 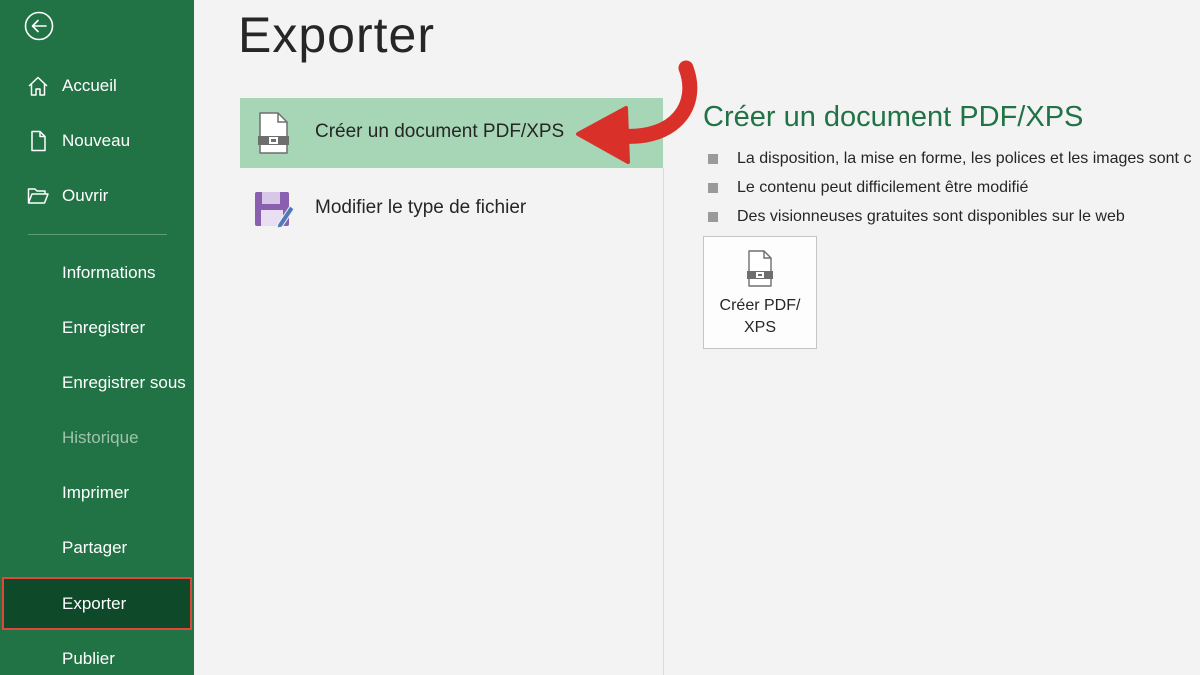 What do you see at coordinates (893, 117) in the screenshot?
I see `panel-title: Créer un document PDF/XPS` at bounding box center [893, 117].